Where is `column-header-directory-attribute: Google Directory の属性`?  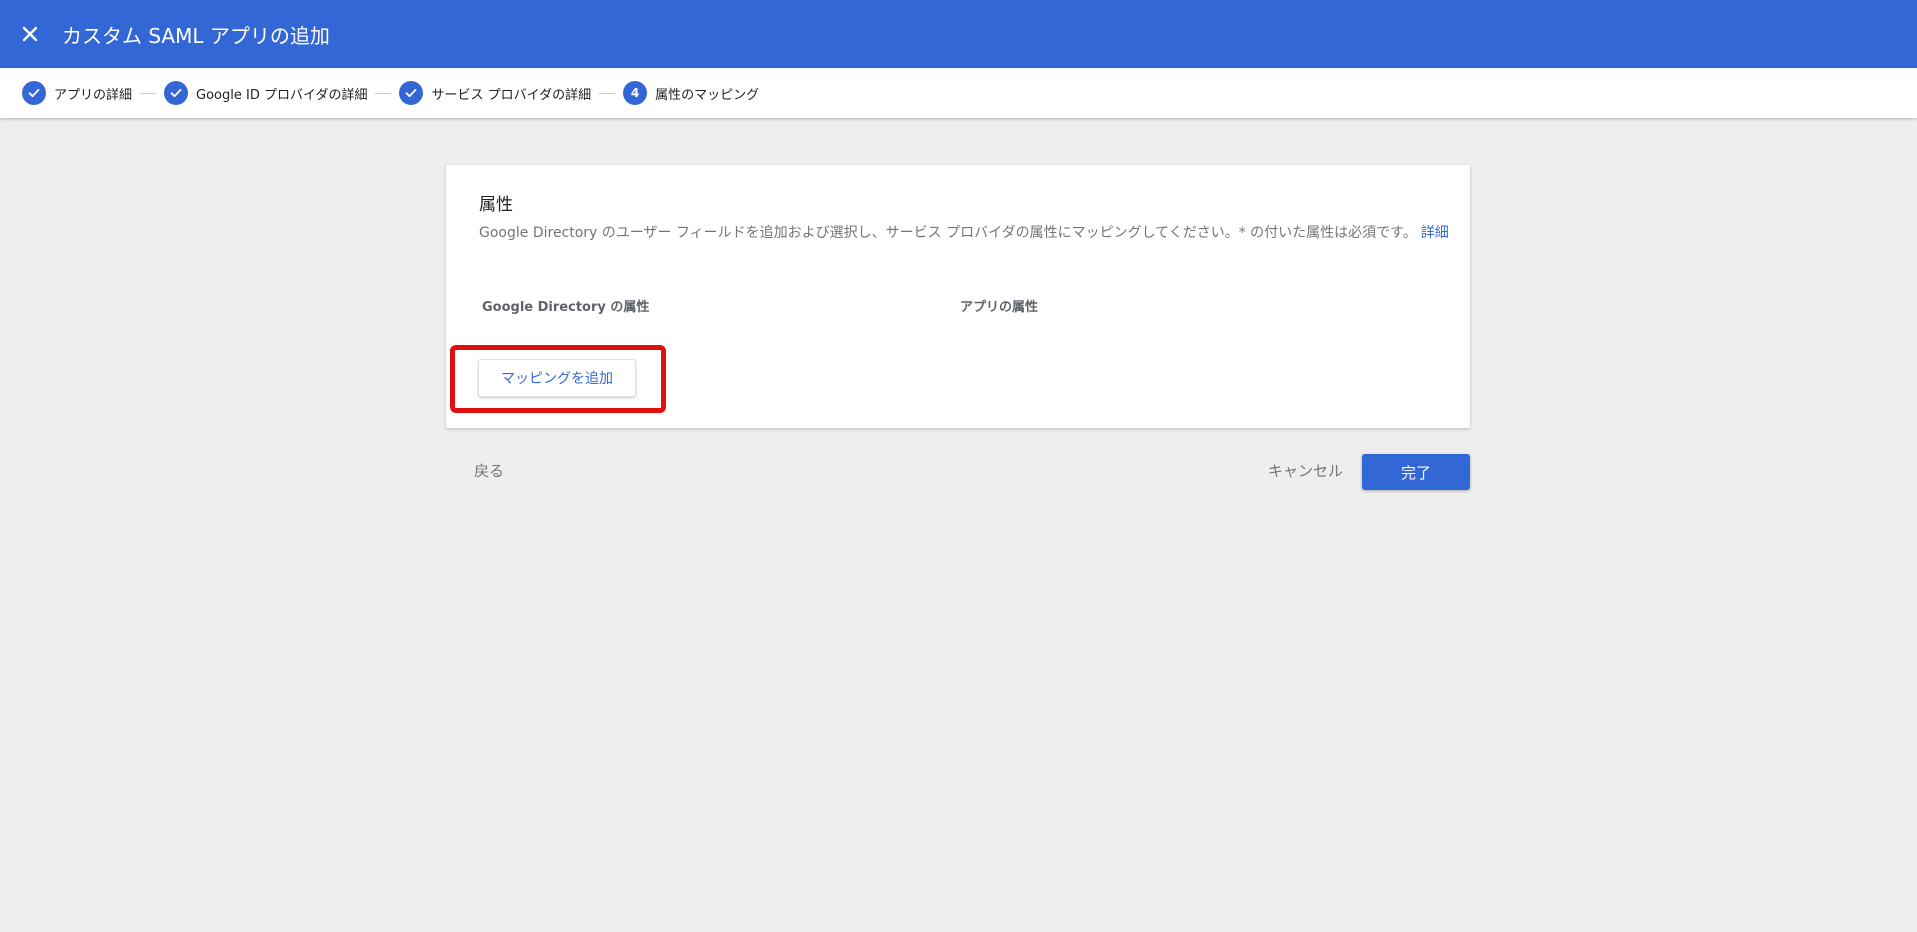
column-header-directory-attribute: Google Directory の属性 is located at coordinates (566, 307).